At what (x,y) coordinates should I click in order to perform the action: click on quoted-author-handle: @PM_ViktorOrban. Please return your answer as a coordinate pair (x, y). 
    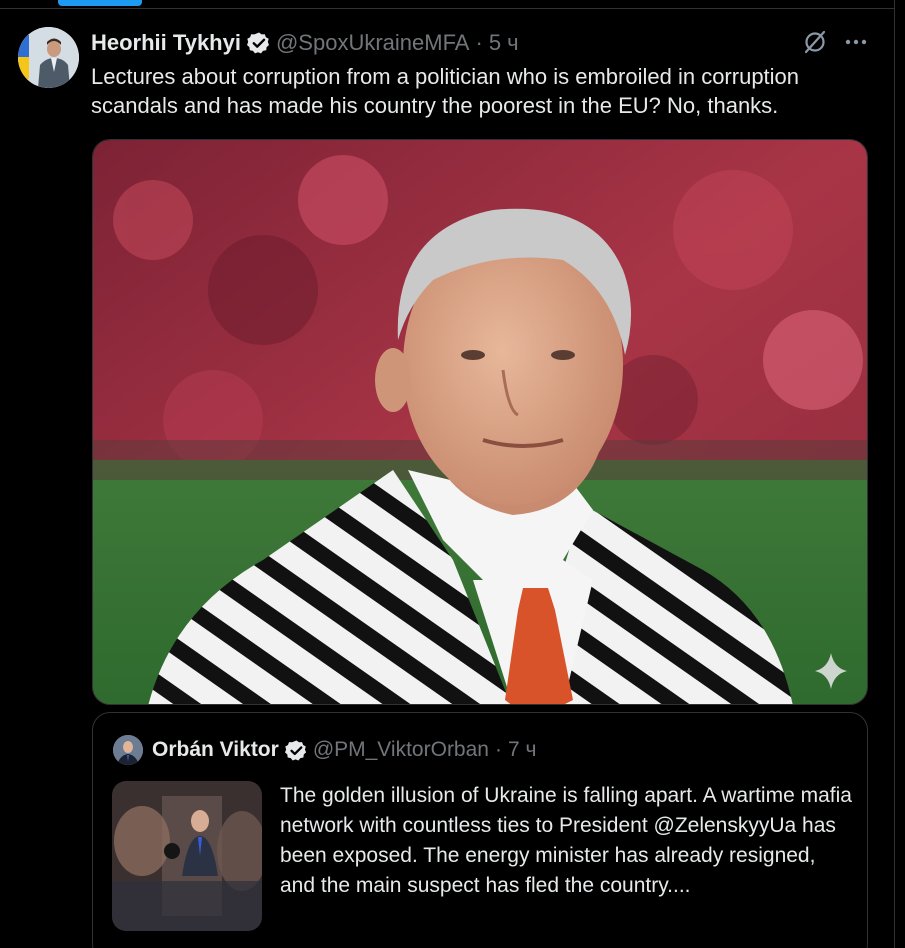
    Looking at the image, I should click on (401, 750).